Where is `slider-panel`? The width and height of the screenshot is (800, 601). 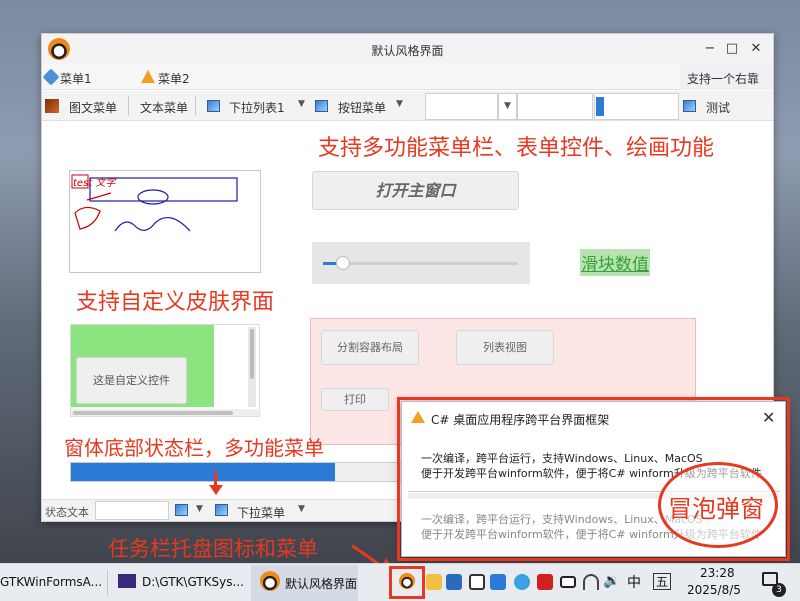 slider-panel is located at coordinates (421, 263).